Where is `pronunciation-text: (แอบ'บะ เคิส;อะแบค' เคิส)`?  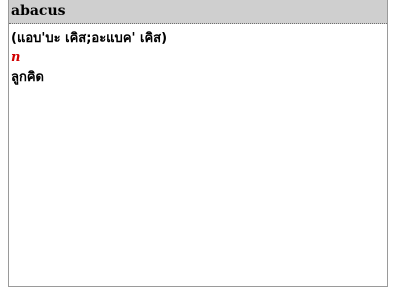 pronunciation-text: (แอบ'บะ เคิส;อะแบค' เคิส) is located at coordinates (89, 38).